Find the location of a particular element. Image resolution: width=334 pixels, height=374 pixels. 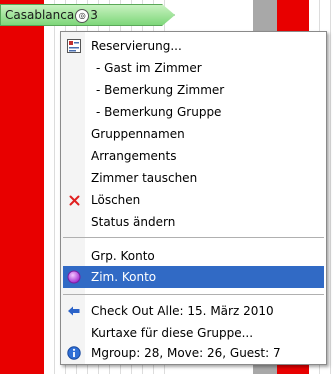

reservation-bar: Casablanca ◎ 3 is located at coordinates (87, 15).